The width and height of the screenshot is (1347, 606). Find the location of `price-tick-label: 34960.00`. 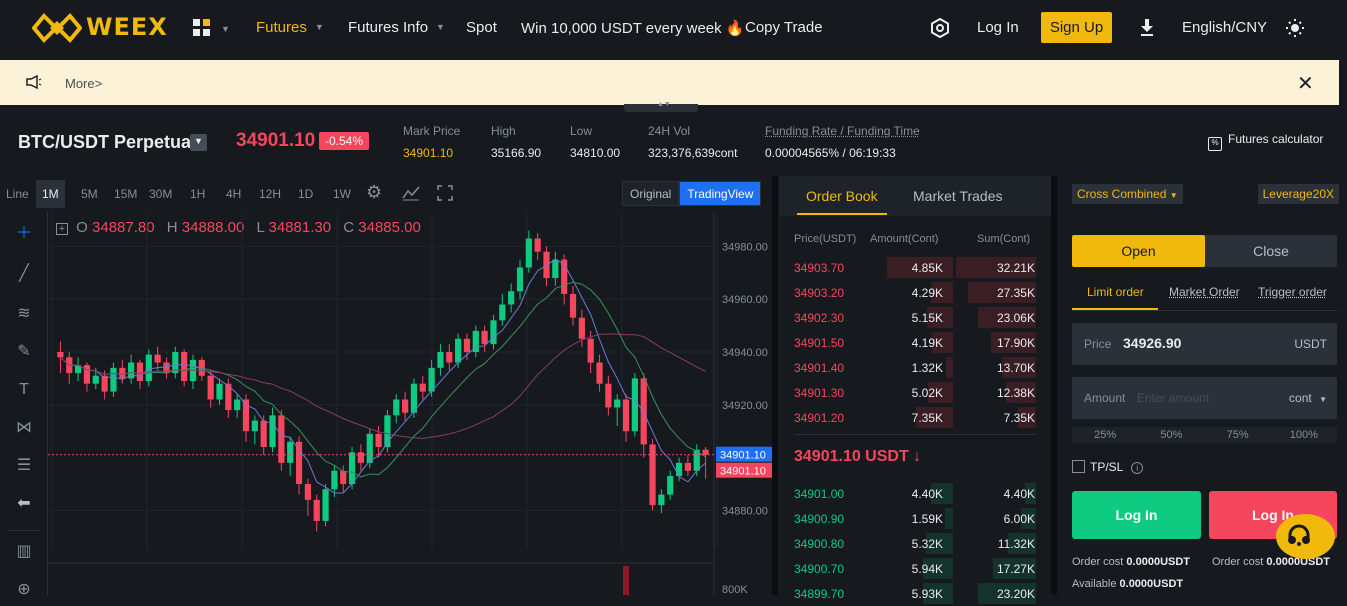

price-tick-label: 34960.00 is located at coordinates (745, 300).